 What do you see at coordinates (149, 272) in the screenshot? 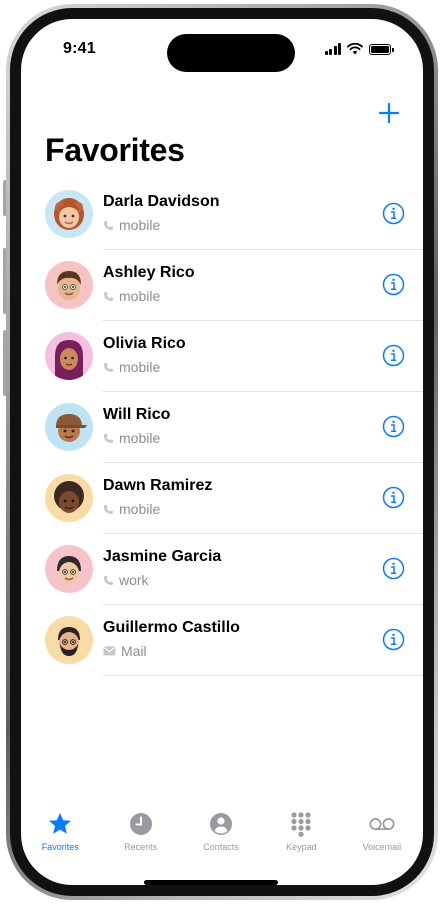
I see `contact-name: Ashley Rico` at bounding box center [149, 272].